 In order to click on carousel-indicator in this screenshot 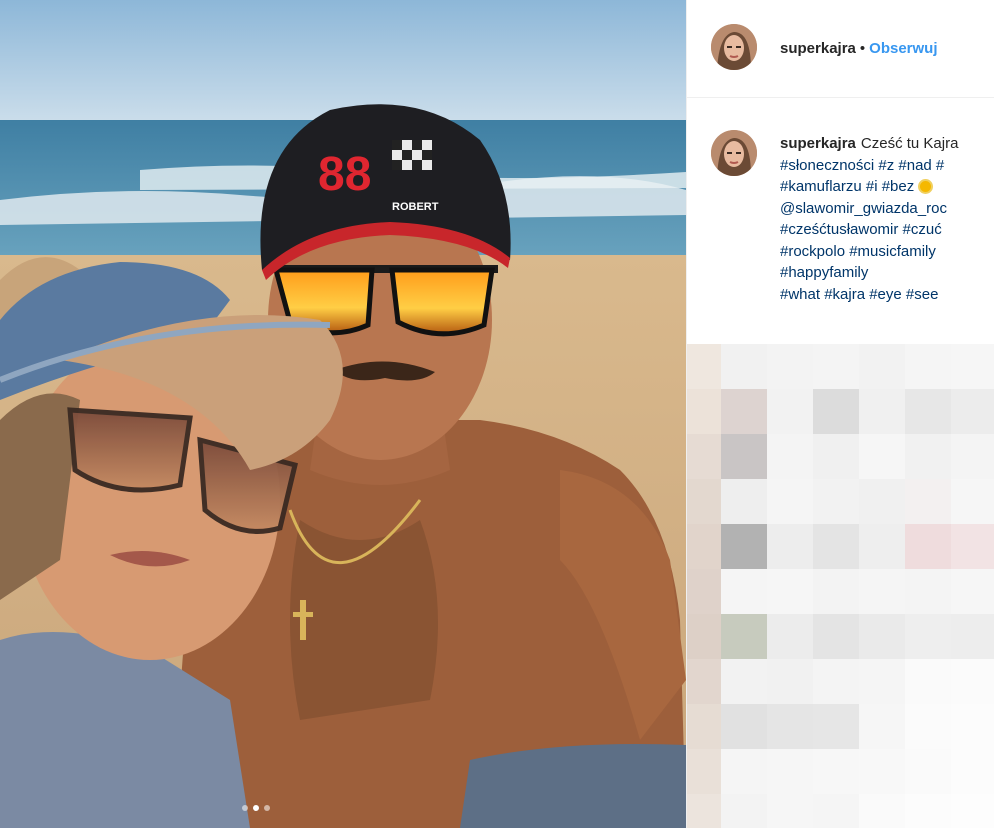, I will do `click(256, 808)`.